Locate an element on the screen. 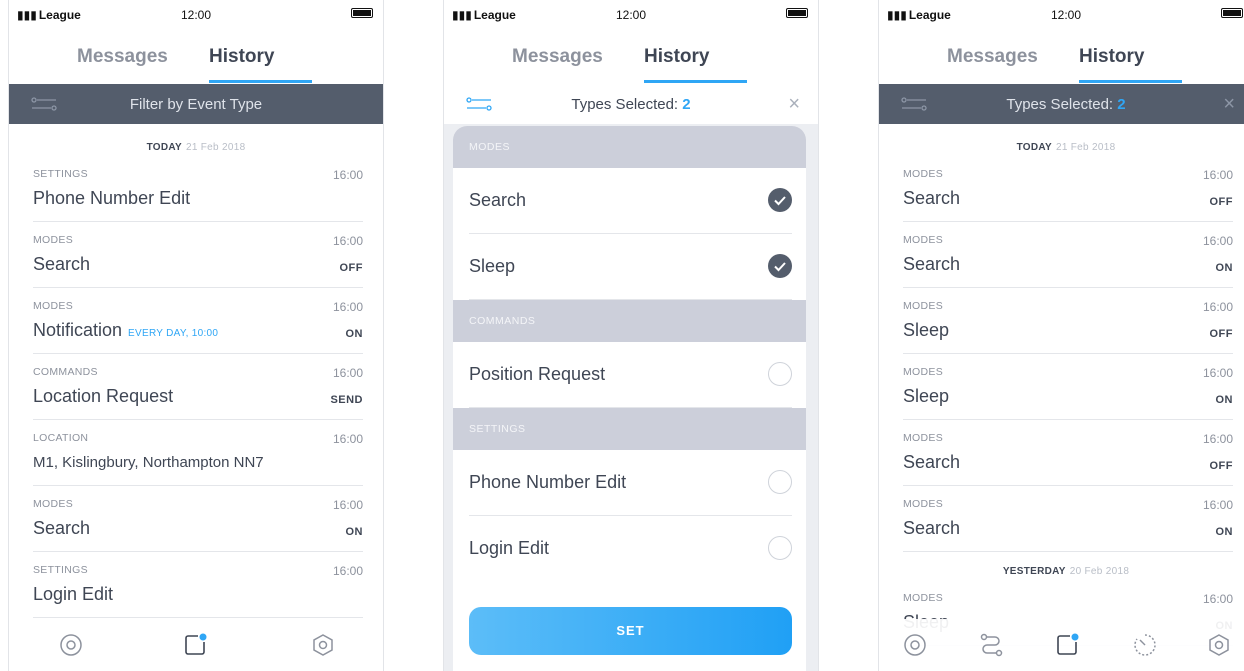 The image size is (1244, 671). filter-option: Position Request is located at coordinates (630, 375).